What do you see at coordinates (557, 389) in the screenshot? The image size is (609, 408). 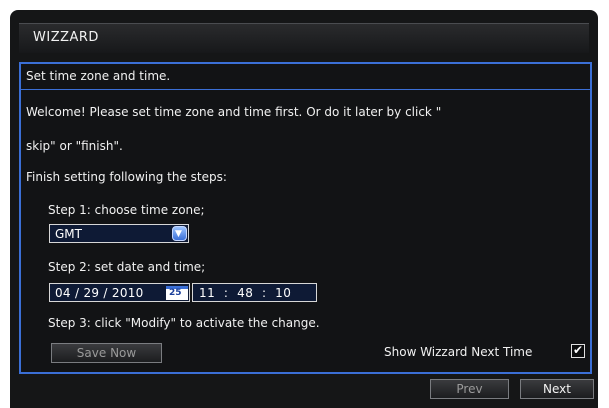 I see `next-button: Next` at bounding box center [557, 389].